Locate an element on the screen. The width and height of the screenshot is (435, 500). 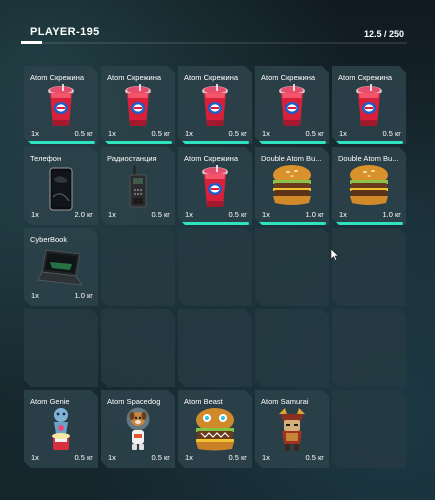
item-weight: 2.0 кг is located at coordinates (83, 214).